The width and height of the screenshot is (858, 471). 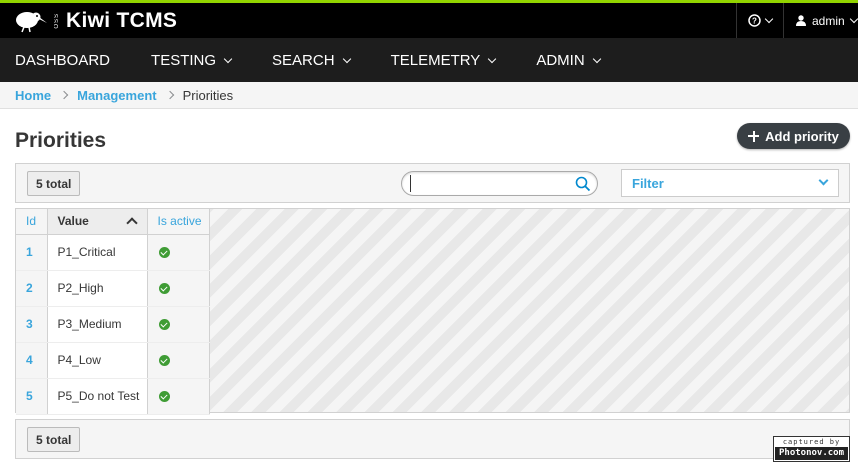 What do you see at coordinates (122, 20) in the screenshot?
I see `app-title: Kiwi TCMS` at bounding box center [122, 20].